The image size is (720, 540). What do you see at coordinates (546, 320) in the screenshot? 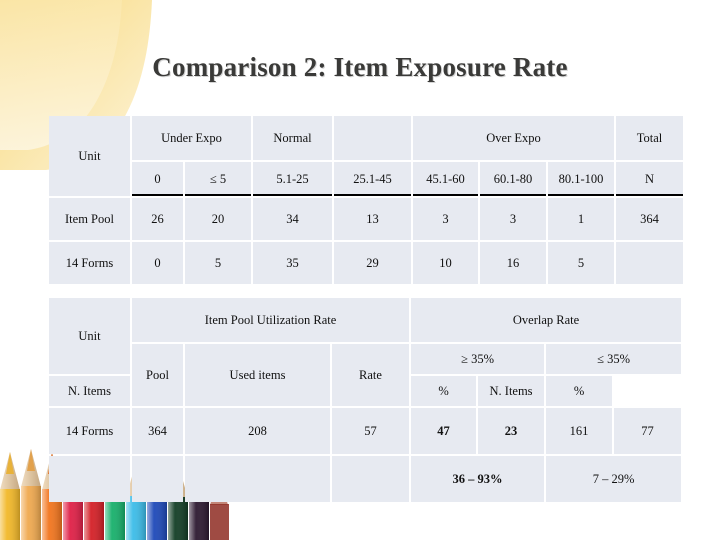
I see `rates-group-overlap: Overlap Rate` at bounding box center [546, 320].